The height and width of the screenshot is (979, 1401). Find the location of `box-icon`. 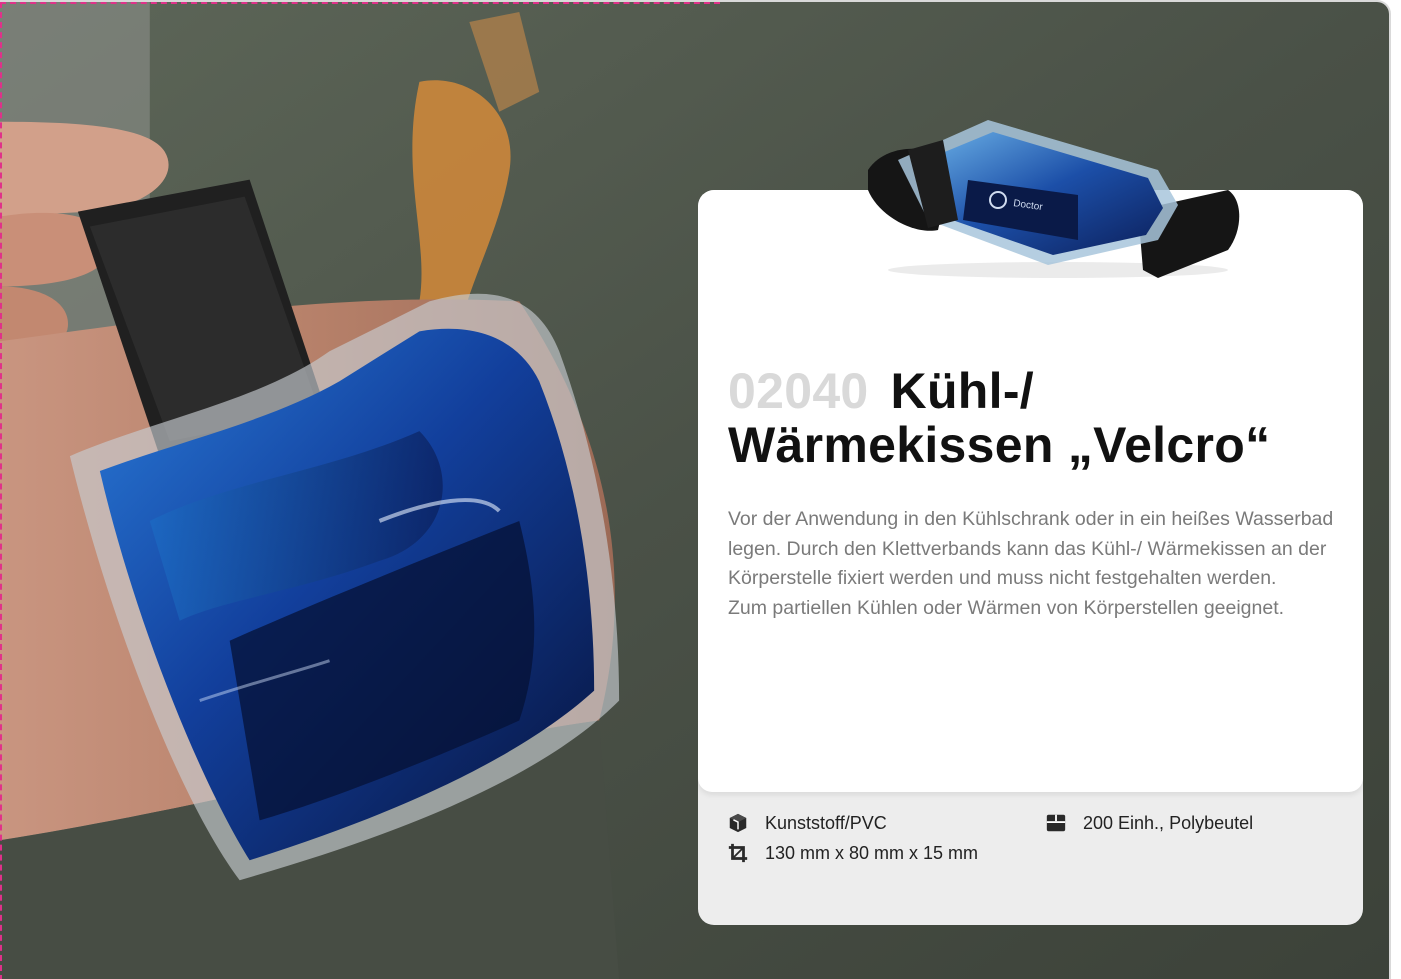

box-icon is located at coordinates (1056, 823).